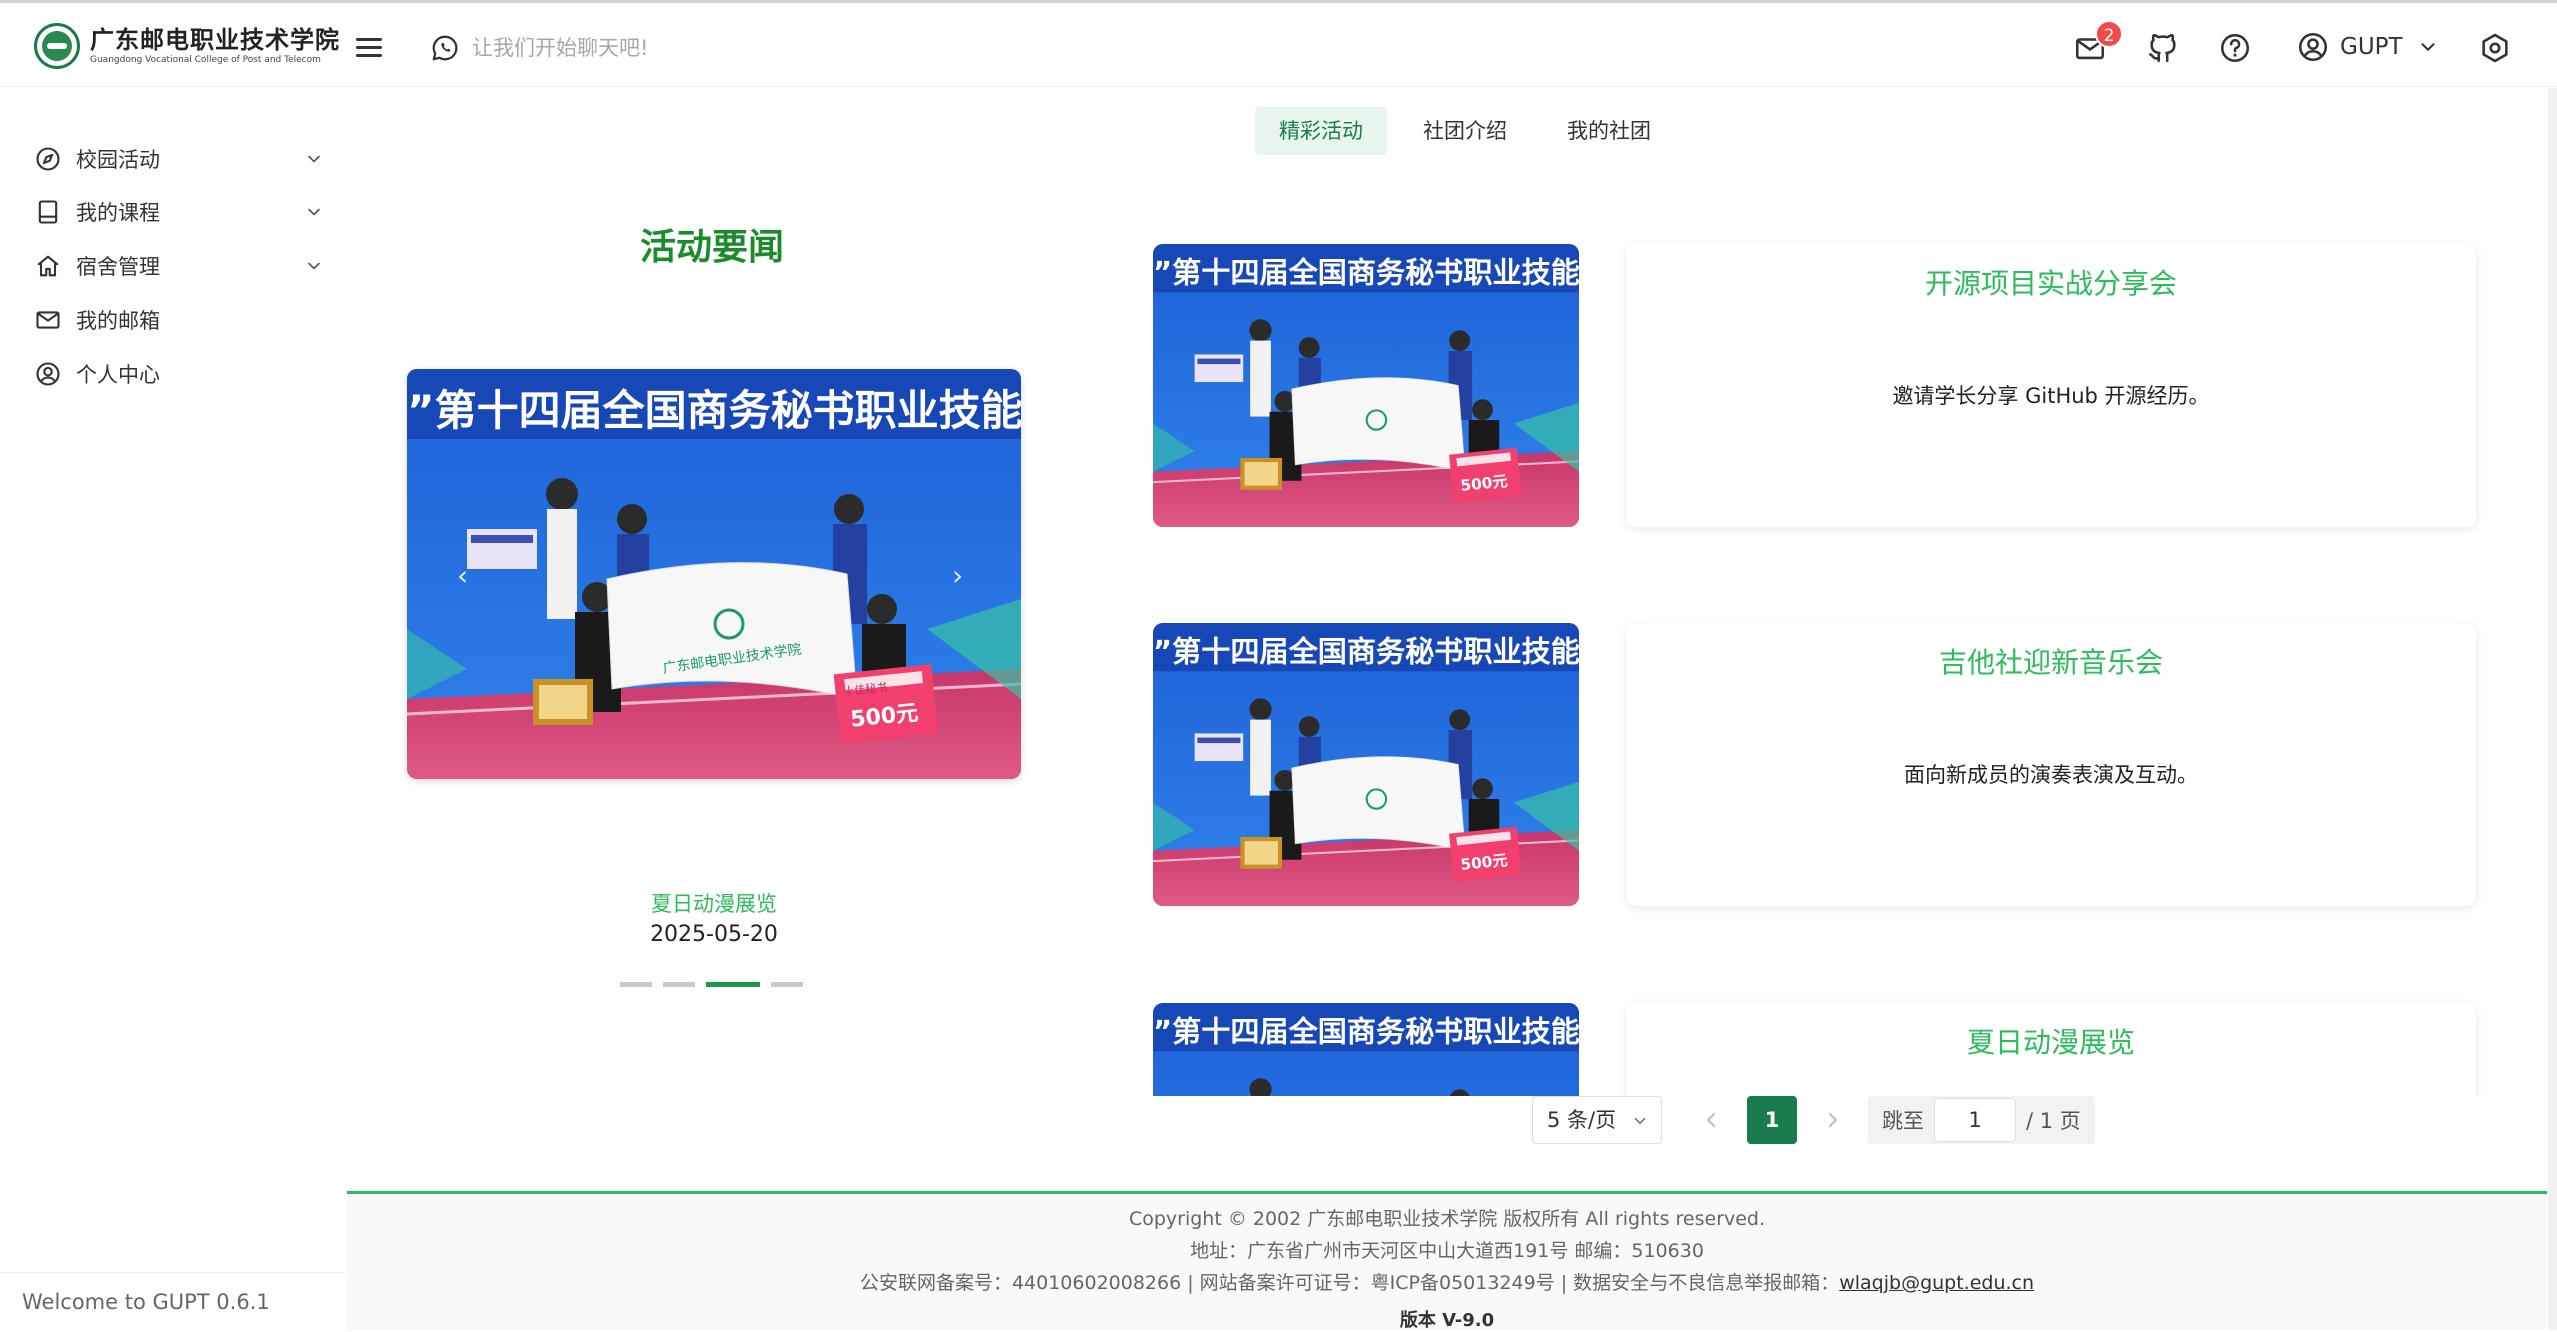 The width and height of the screenshot is (2557, 1332). Describe the element at coordinates (48, 320) in the screenshot. I see `mail-icon` at that location.